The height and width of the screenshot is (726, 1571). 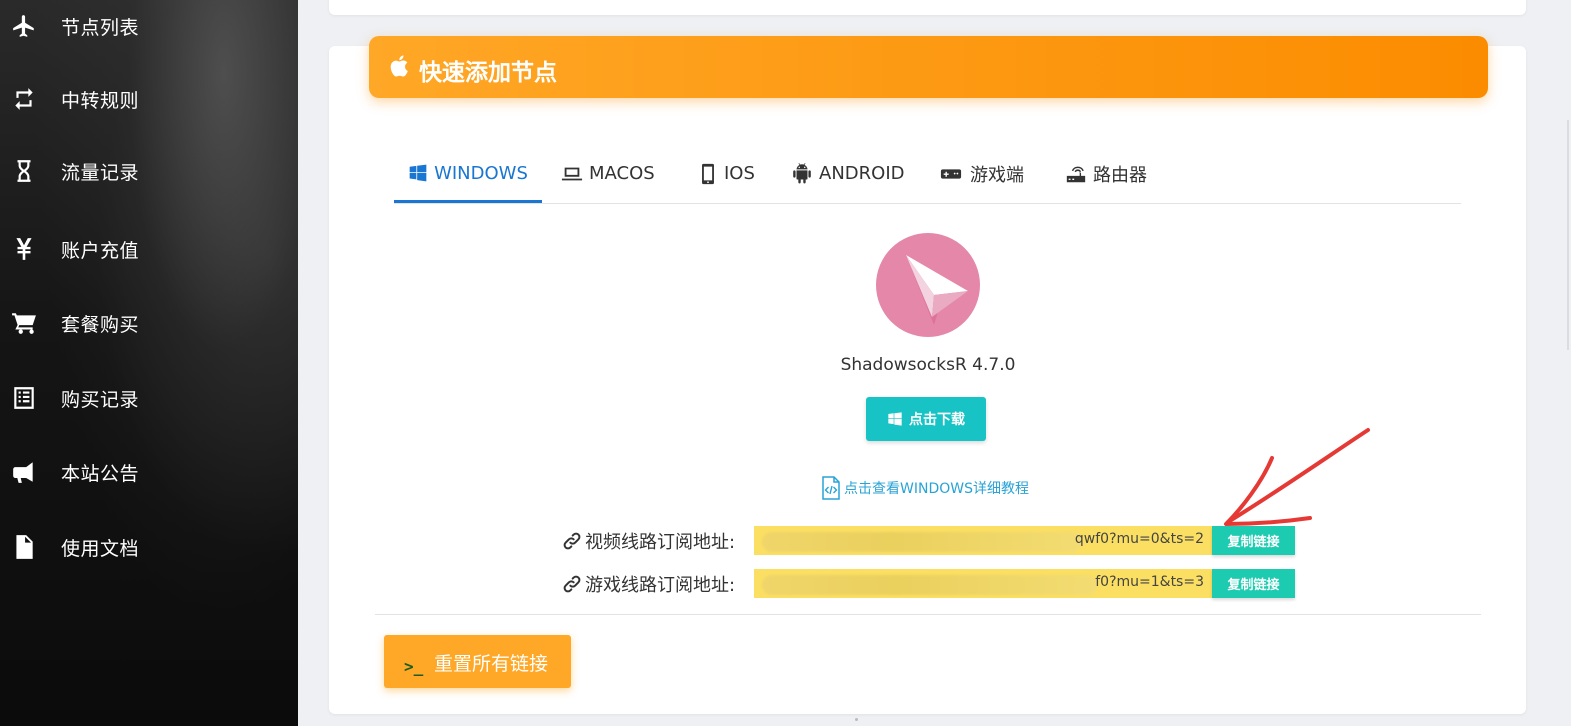 What do you see at coordinates (149, 323) in the screenshot?
I see `sidebar-item-buy-plan: 套餐购买` at bounding box center [149, 323].